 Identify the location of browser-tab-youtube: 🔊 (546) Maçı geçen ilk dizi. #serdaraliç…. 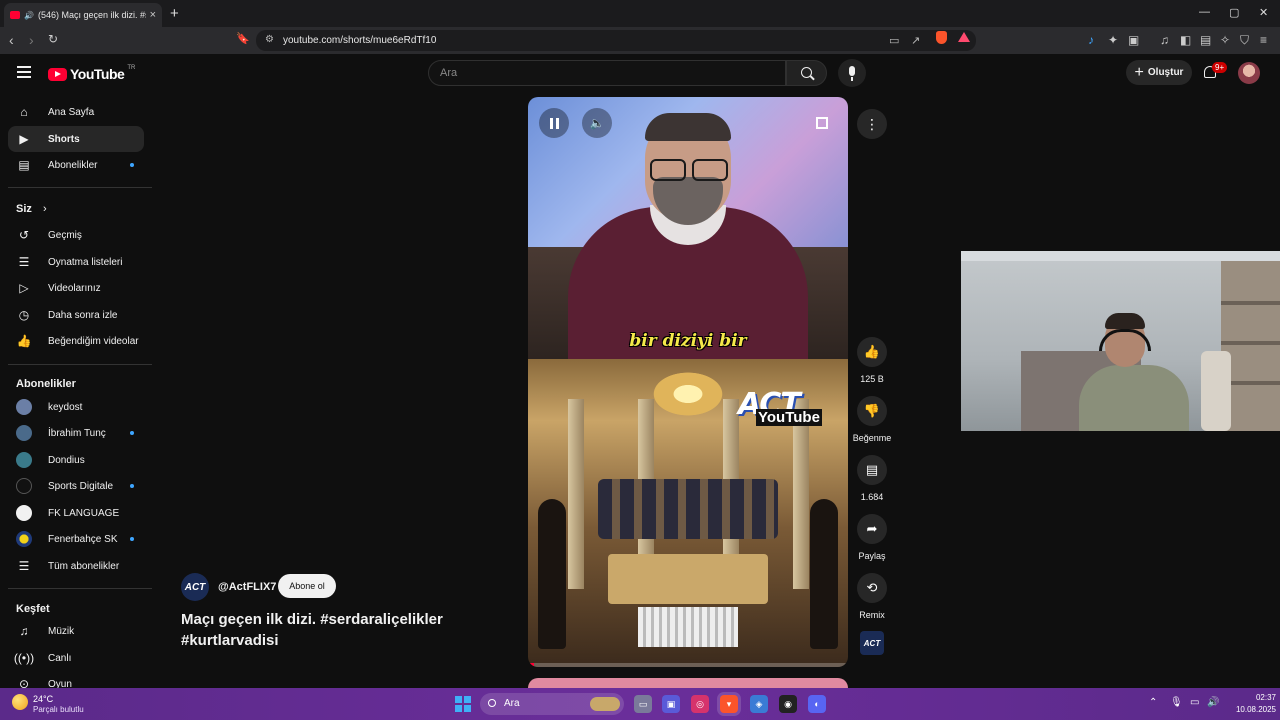
(83, 15).